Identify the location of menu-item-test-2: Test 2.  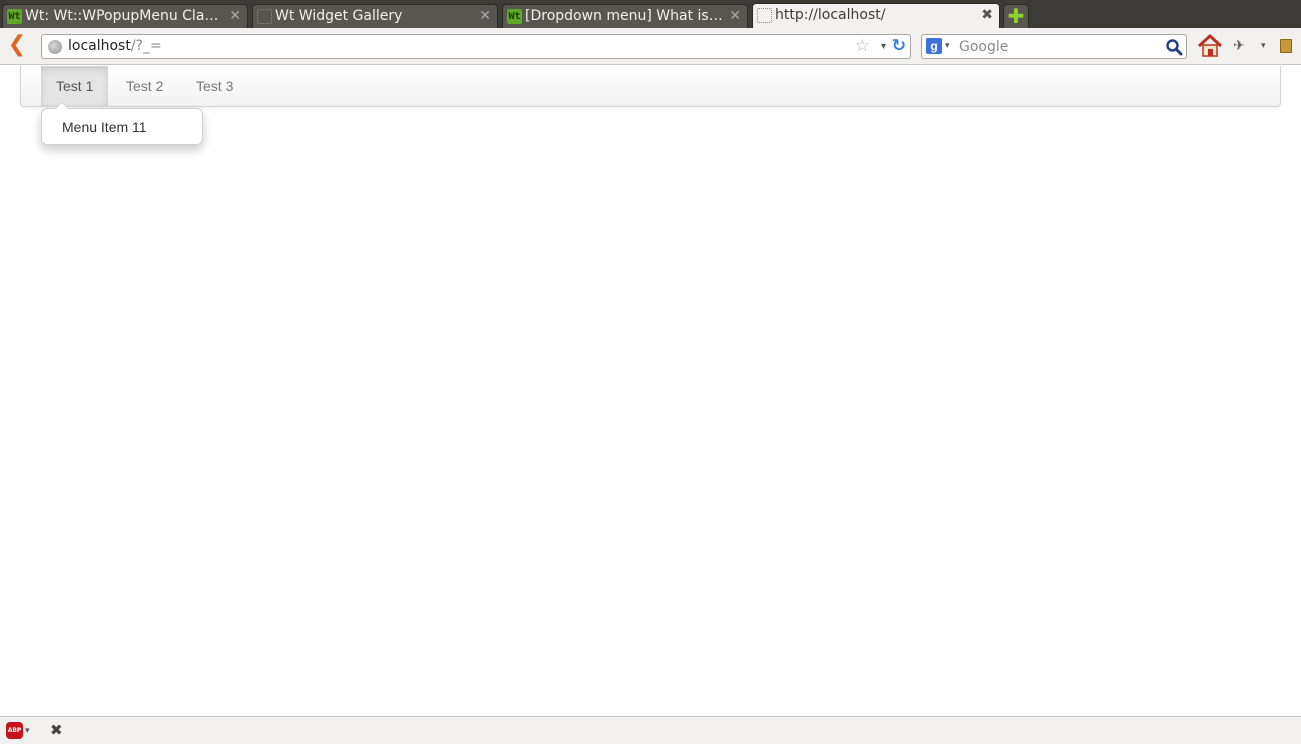
(144, 86).